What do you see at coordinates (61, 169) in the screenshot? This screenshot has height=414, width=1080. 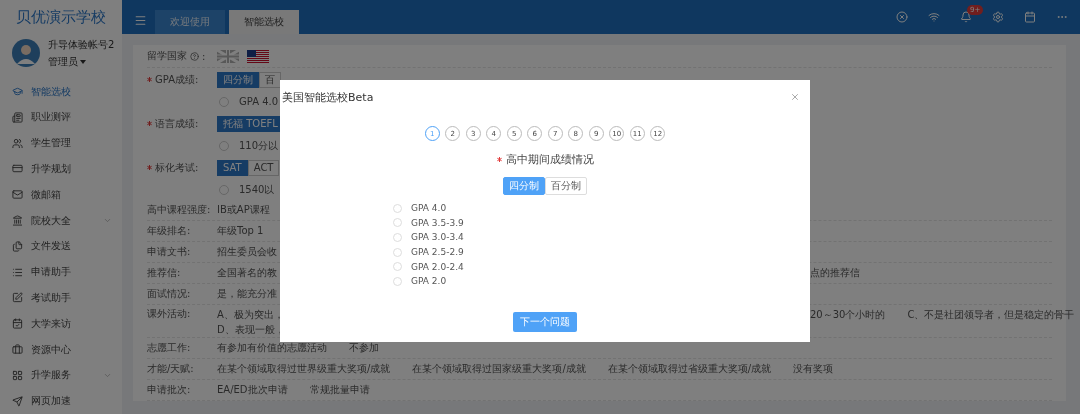 I see `sidebar-item: 升学规划` at bounding box center [61, 169].